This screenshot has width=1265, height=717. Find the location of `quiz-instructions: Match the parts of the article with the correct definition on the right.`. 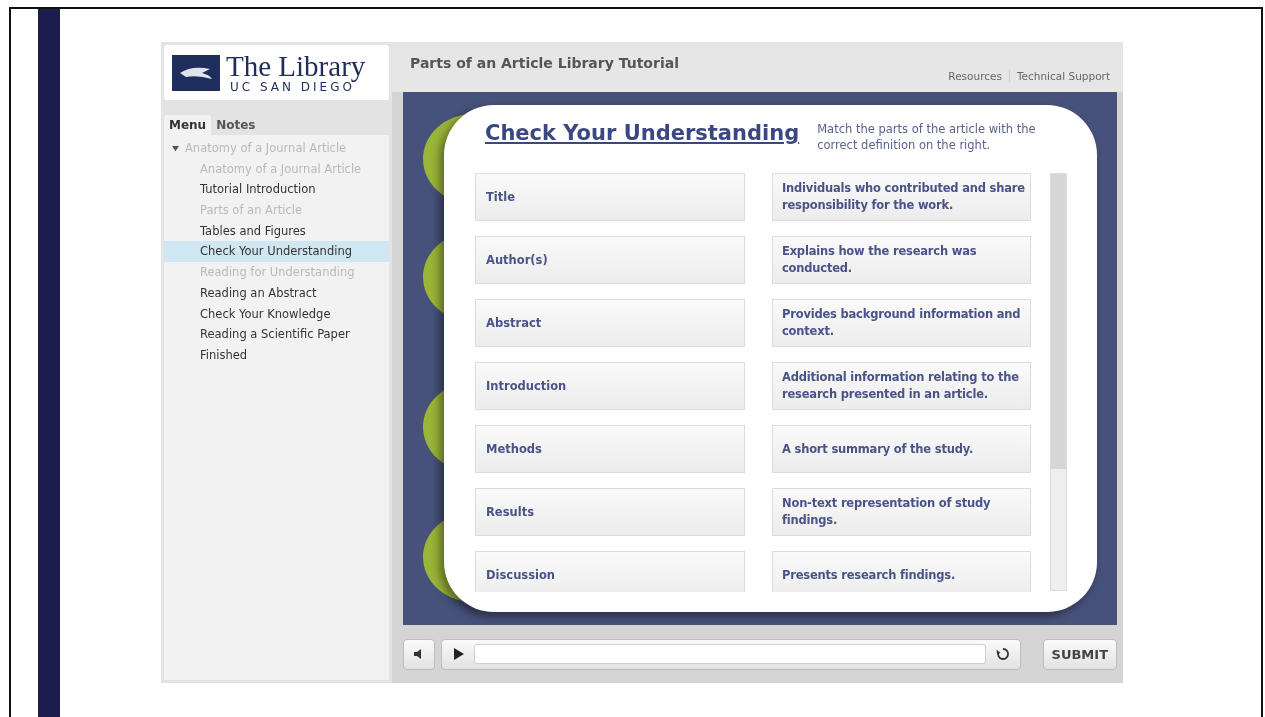

quiz-instructions: Match the parts of the article with the correct definition on the right. is located at coordinates (927, 137).